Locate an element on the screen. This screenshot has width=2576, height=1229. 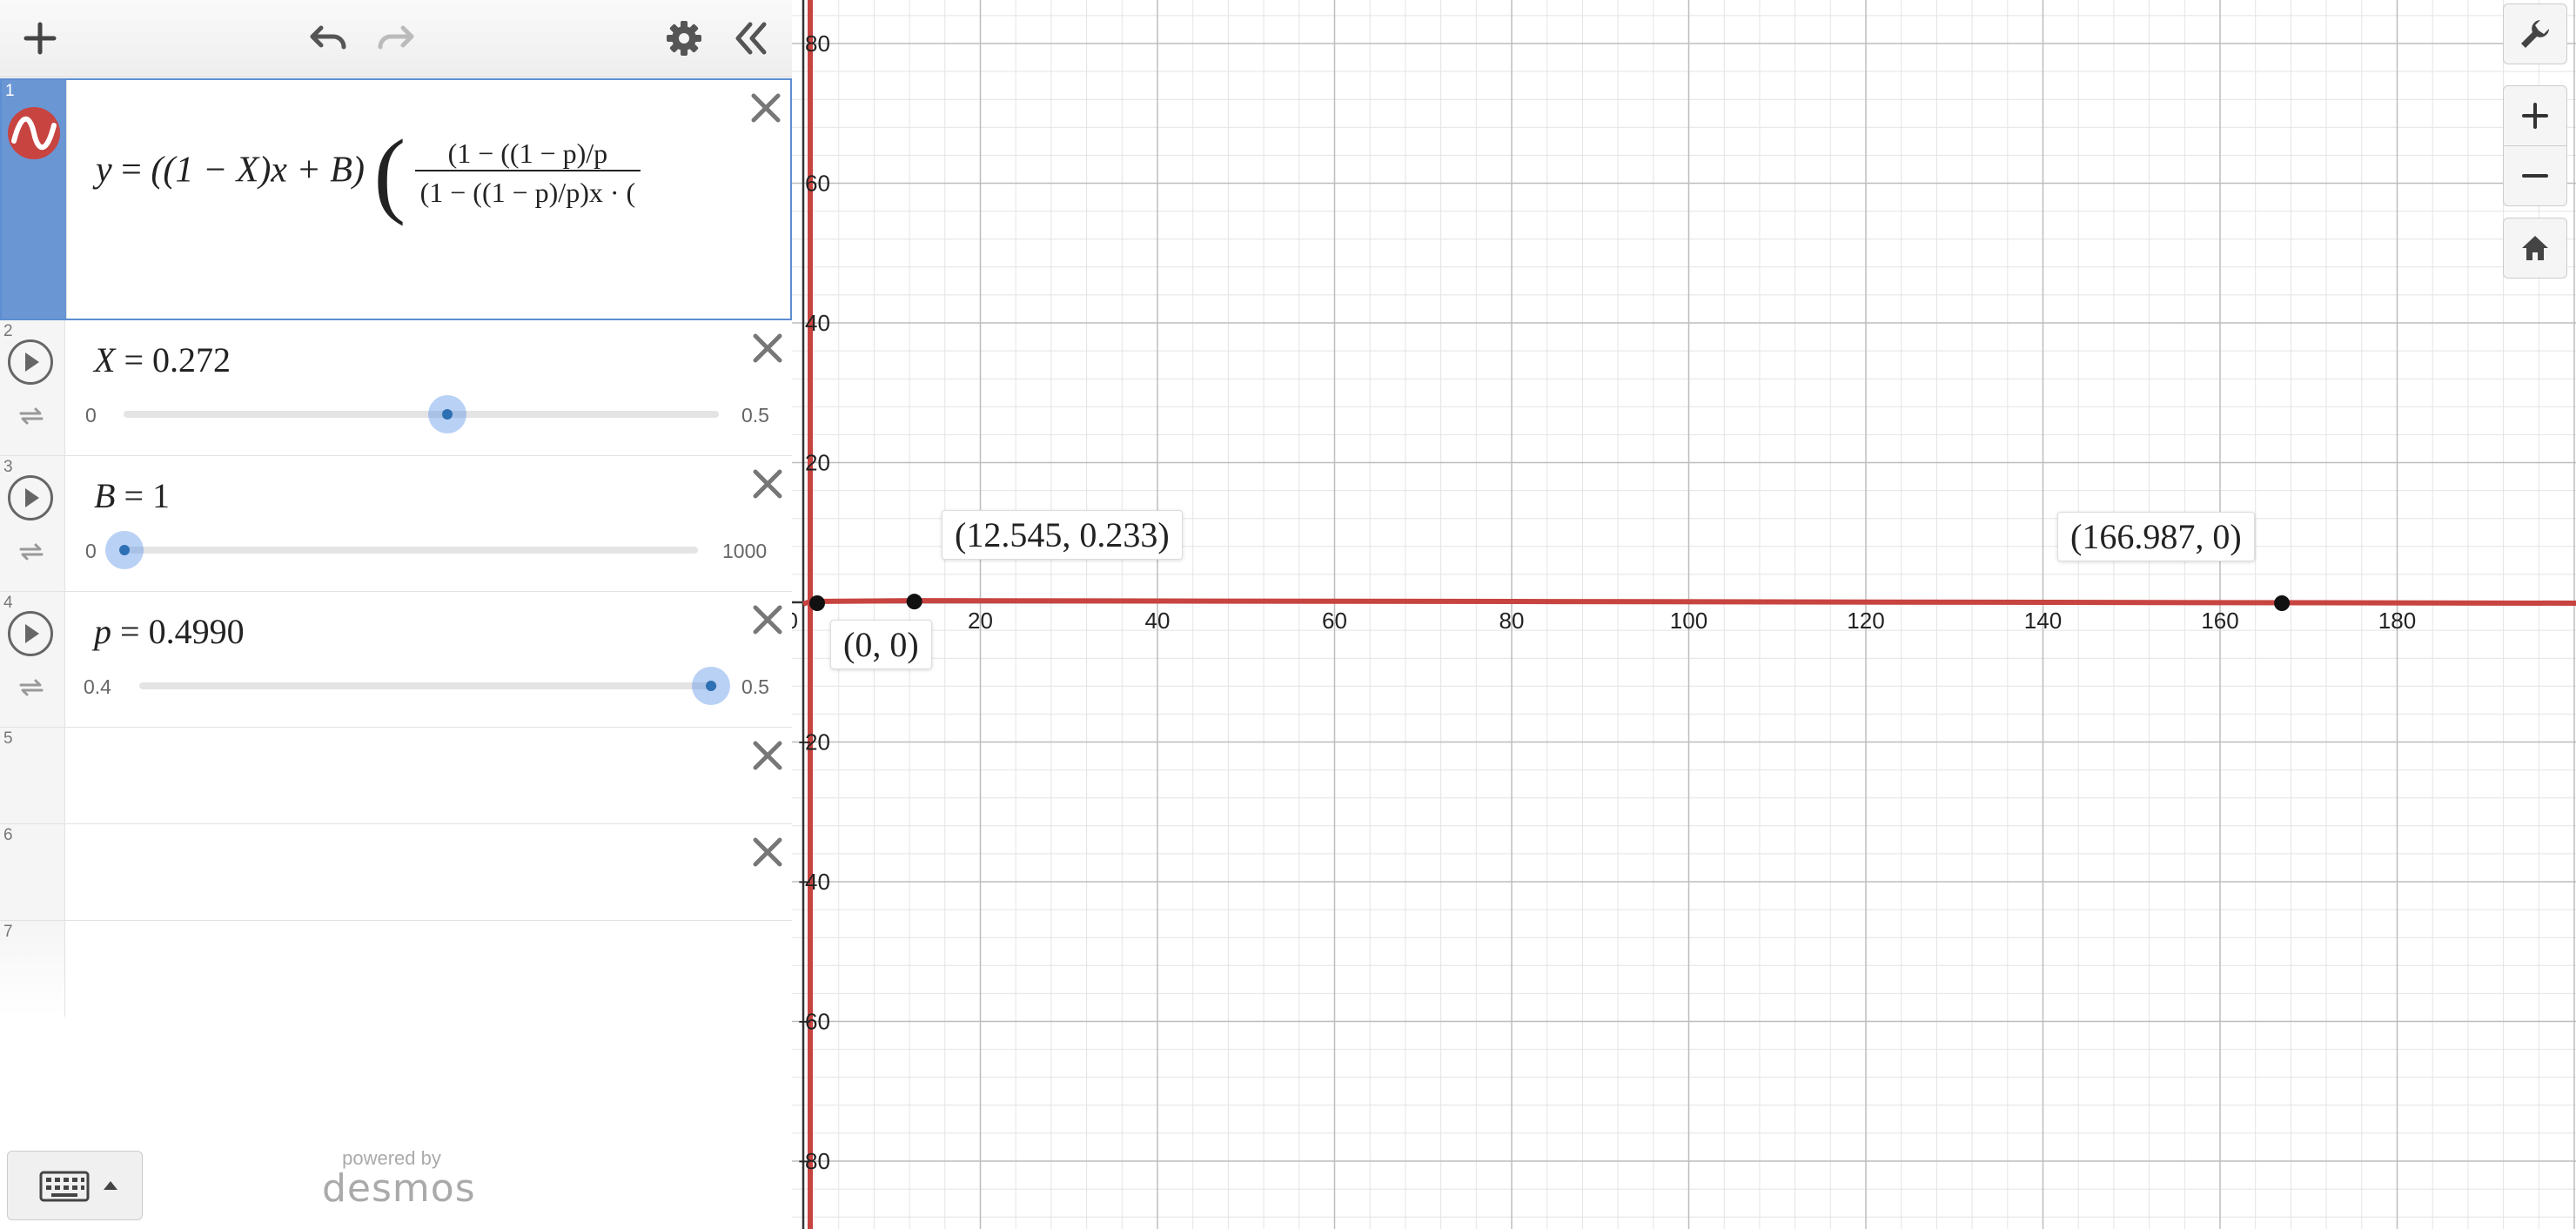
home-icon is located at coordinates (2535, 248).